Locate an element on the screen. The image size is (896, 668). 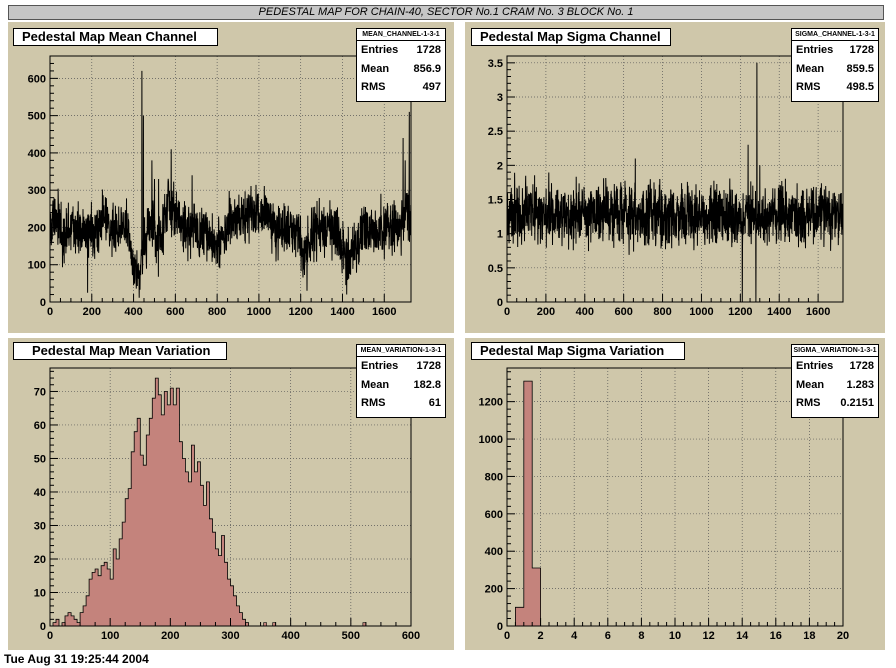
x-tick-label: 100 is located at coordinates (110, 636).